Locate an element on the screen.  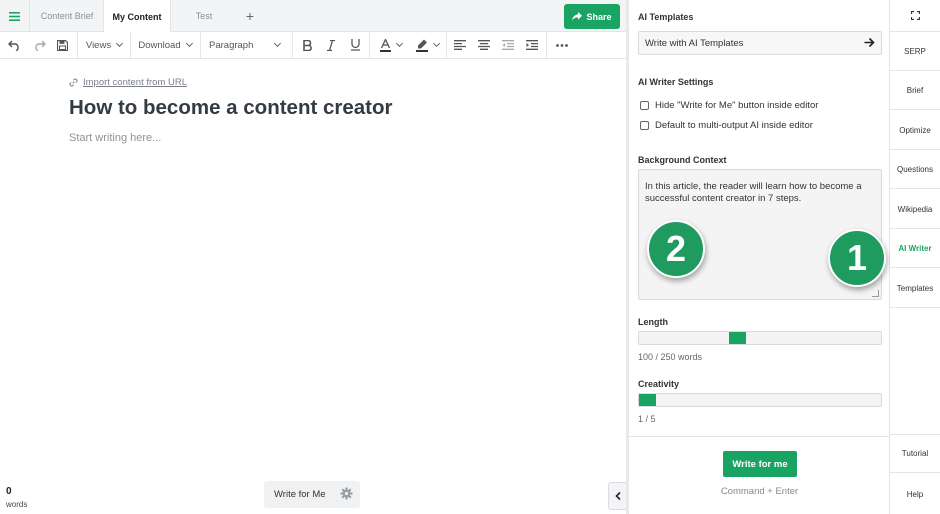
length-value: 100 / 250 words is located at coordinates (670, 357).